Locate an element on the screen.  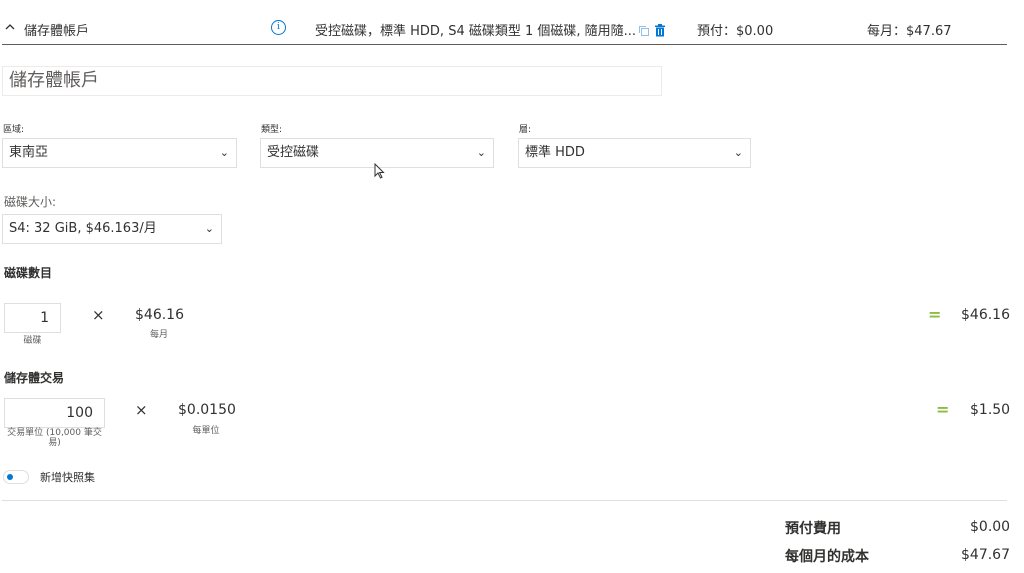
info-icon: i is located at coordinates (278, 27).